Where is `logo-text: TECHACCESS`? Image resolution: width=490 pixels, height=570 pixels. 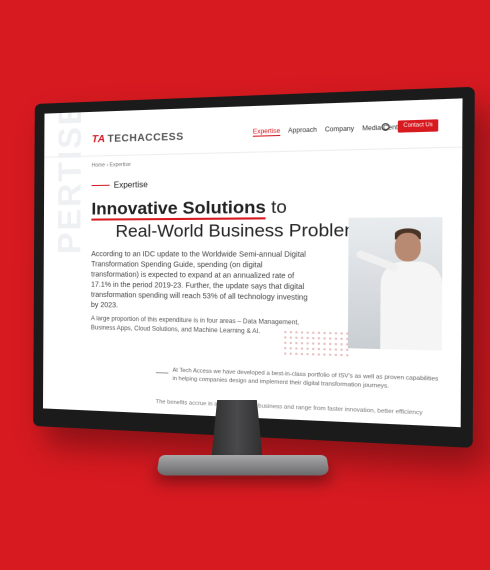 logo-text: TECHACCESS is located at coordinates (145, 138).